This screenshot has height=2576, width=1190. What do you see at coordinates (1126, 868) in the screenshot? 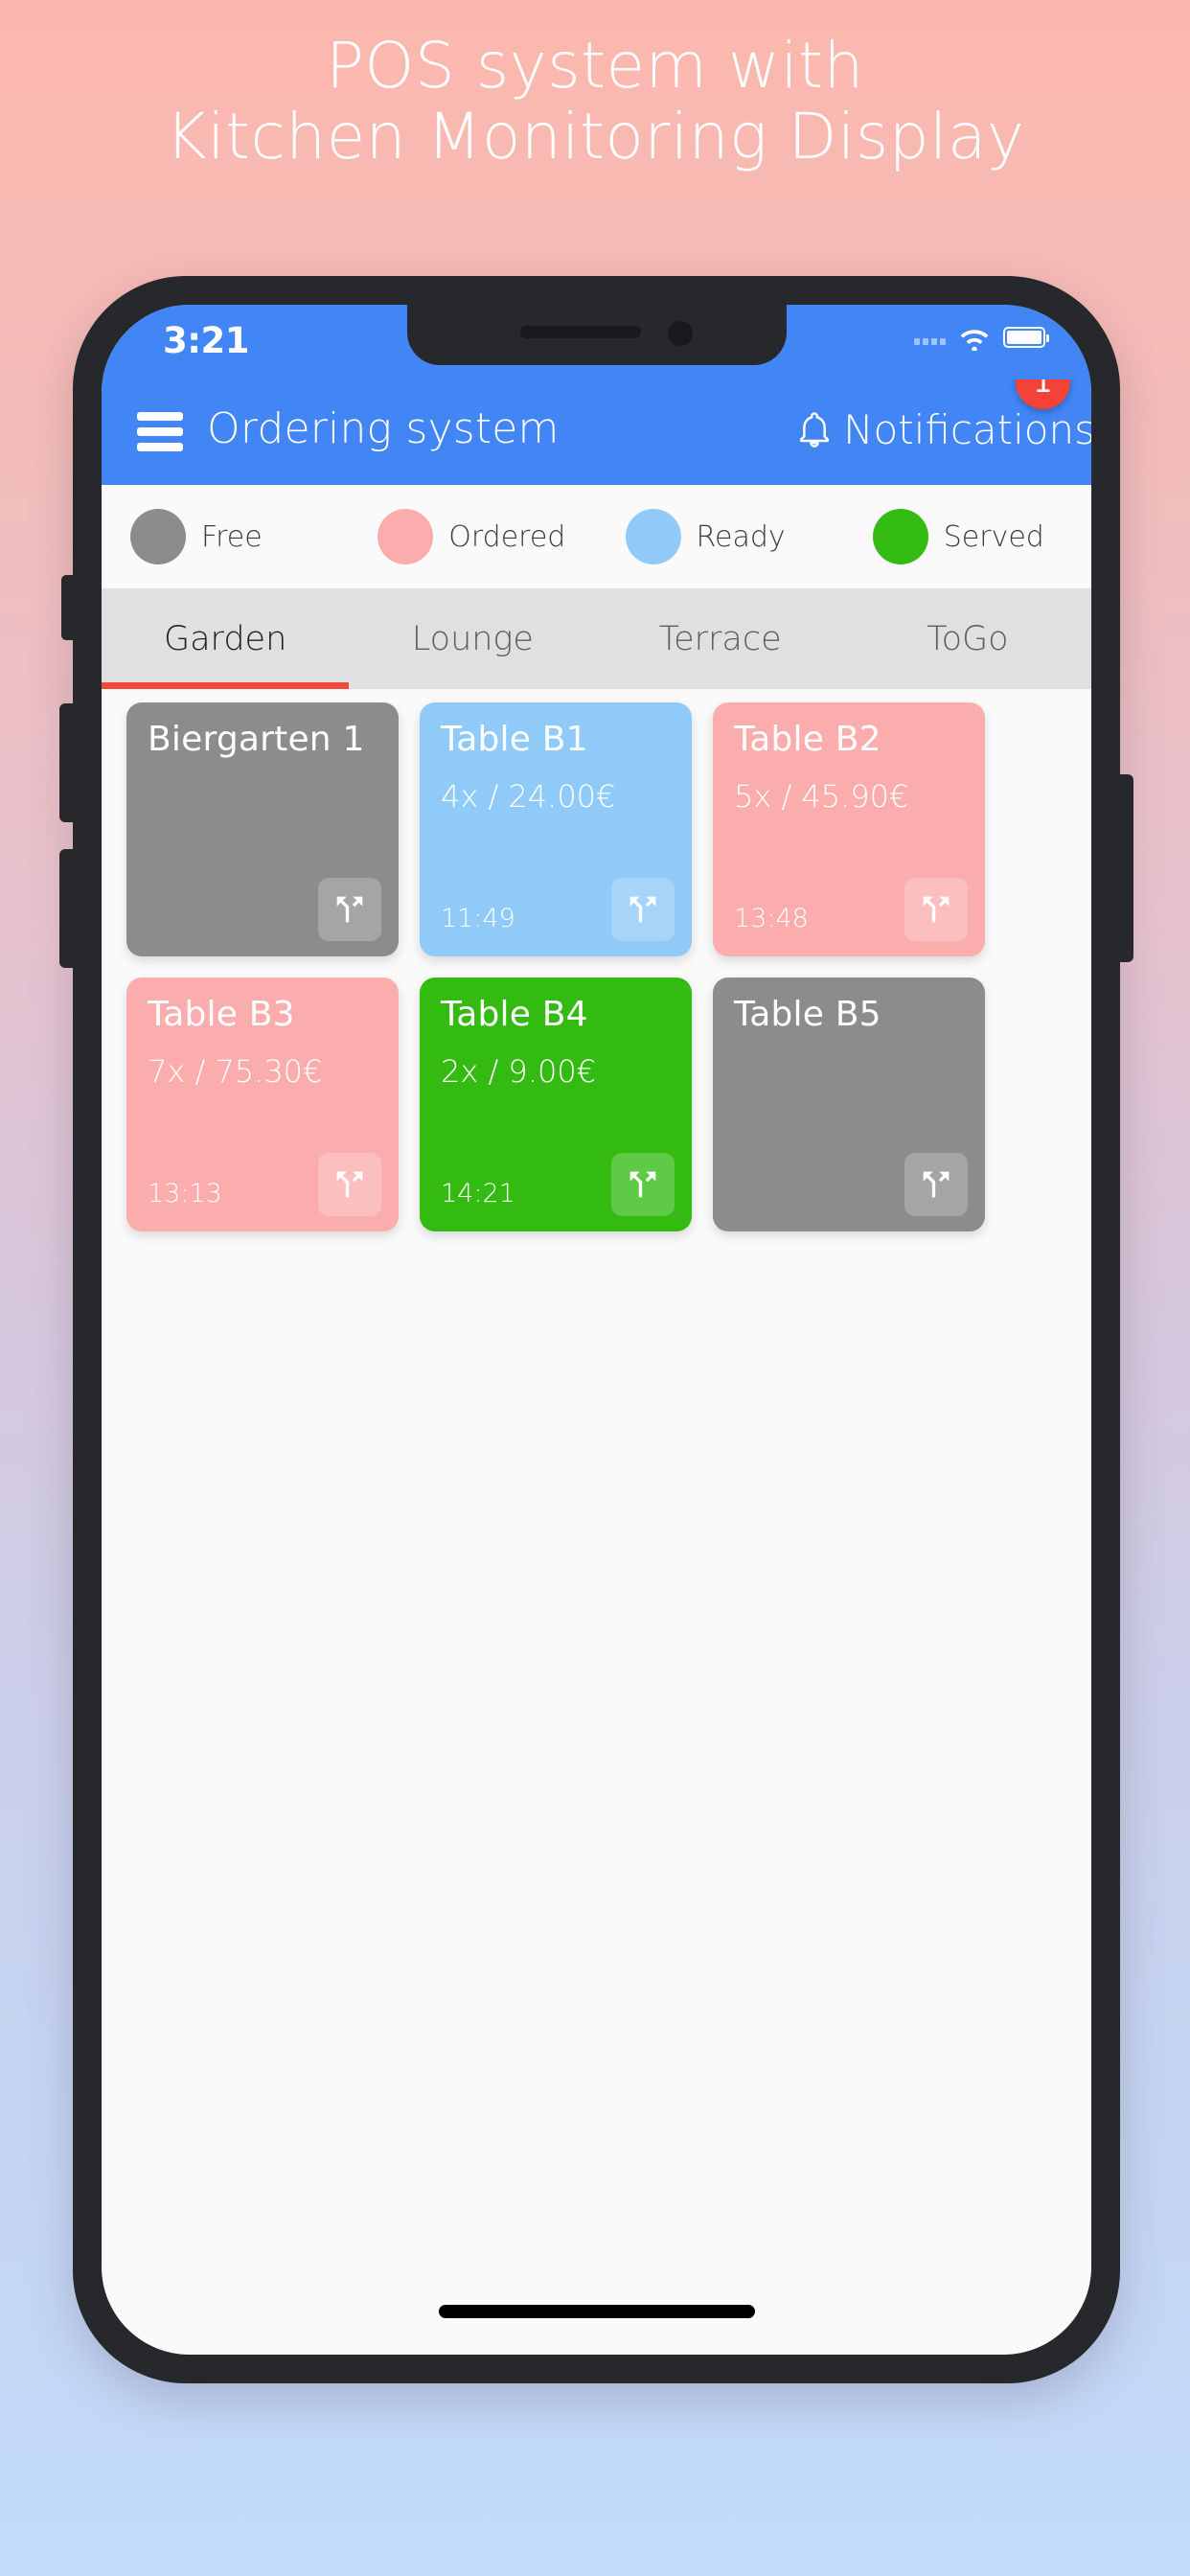
I see `power-button` at bounding box center [1126, 868].